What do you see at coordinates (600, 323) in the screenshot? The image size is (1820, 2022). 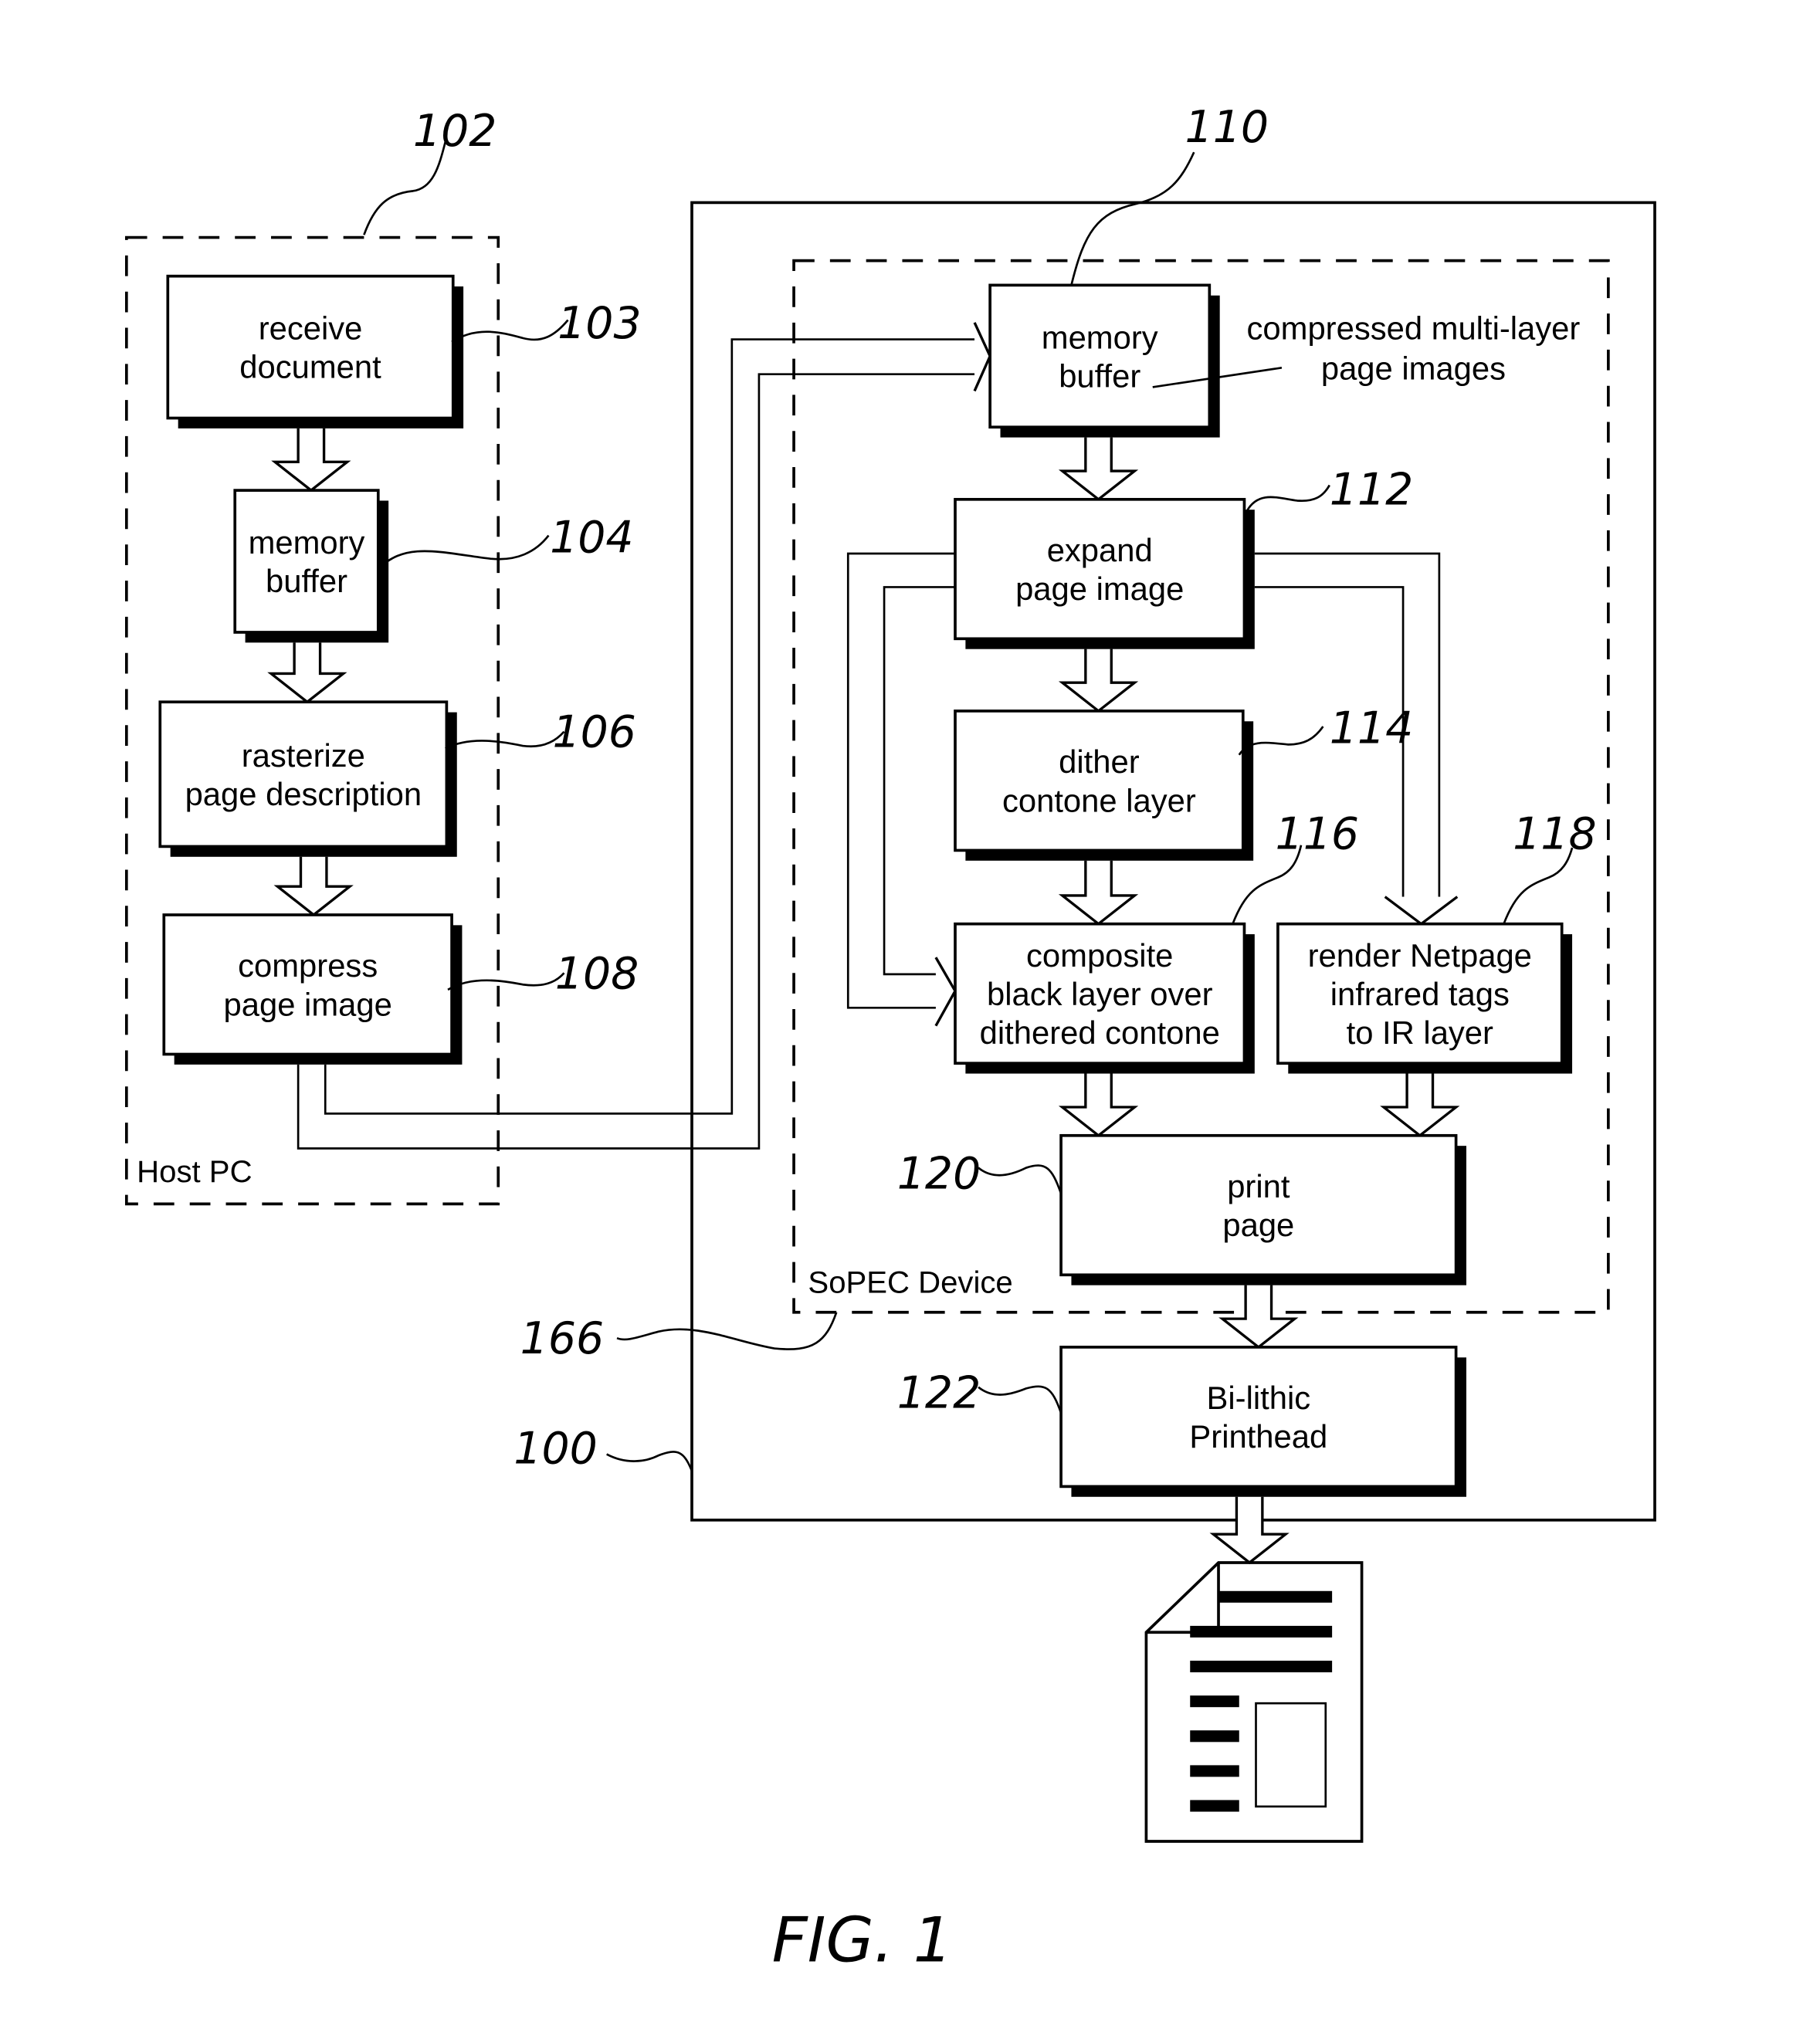 I see `reference-numeral-receive-document: 103` at bounding box center [600, 323].